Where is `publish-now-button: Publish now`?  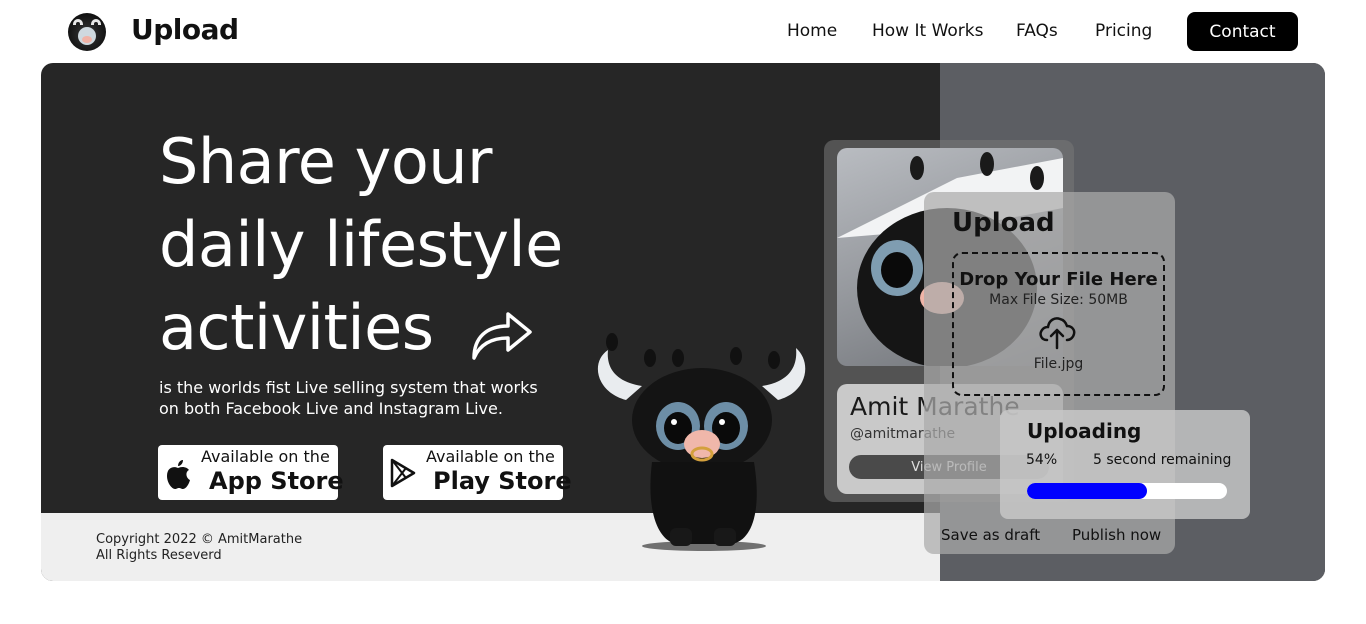 publish-now-button: Publish now is located at coordinates (1116, 535).